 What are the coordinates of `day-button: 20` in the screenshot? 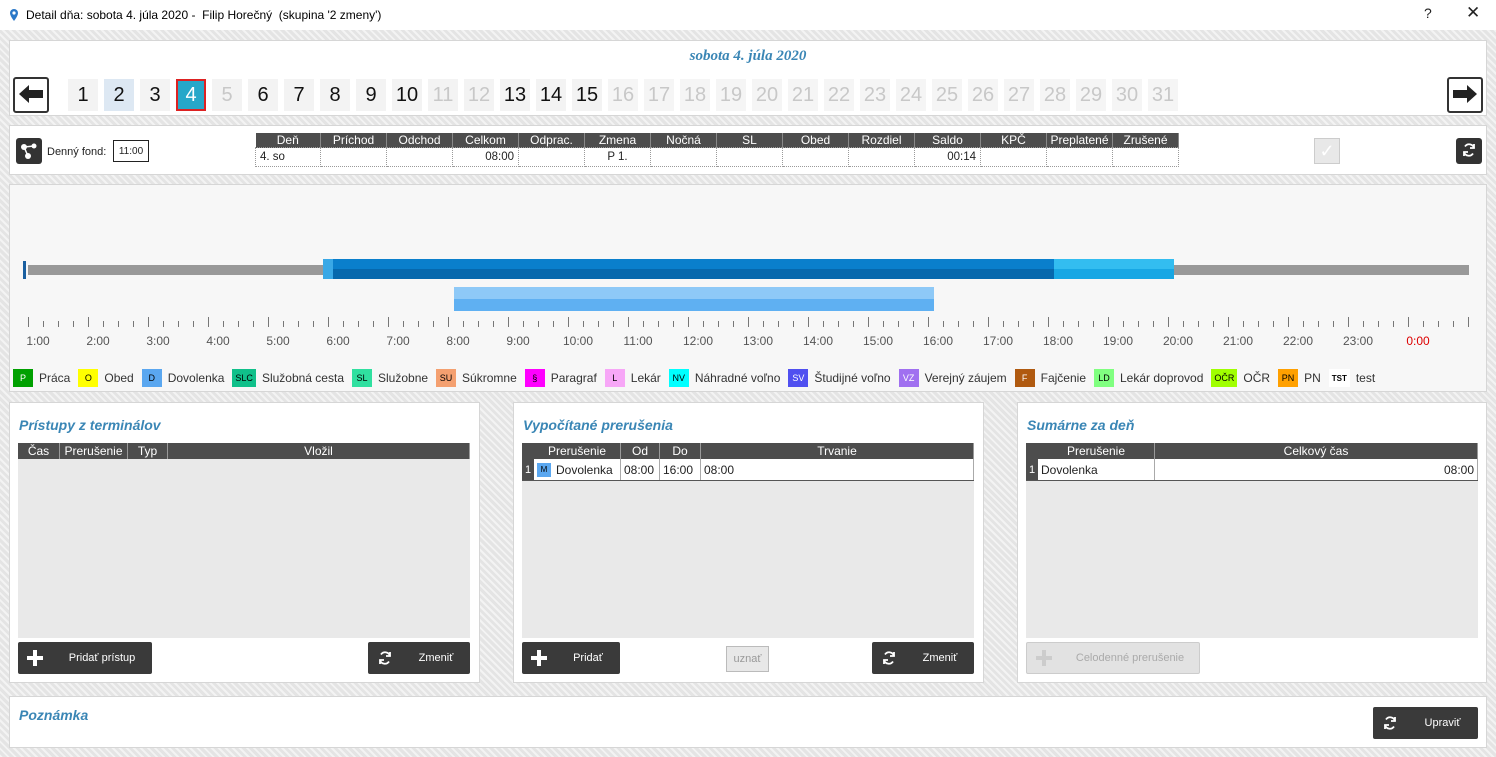 It's located at (767, 95).